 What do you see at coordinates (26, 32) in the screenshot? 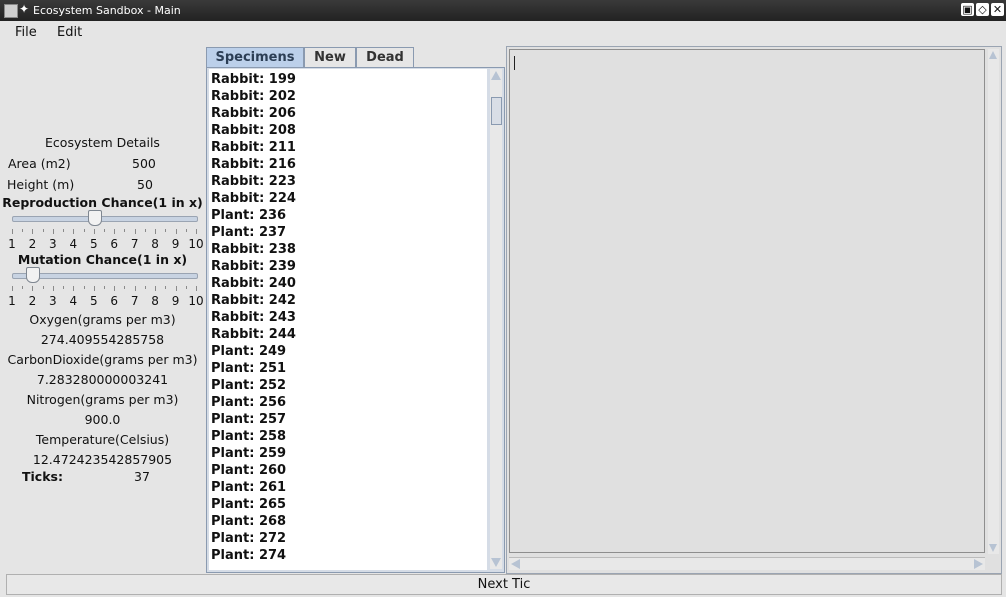
I see `menu-file: File` at bounding box center [26, 32].